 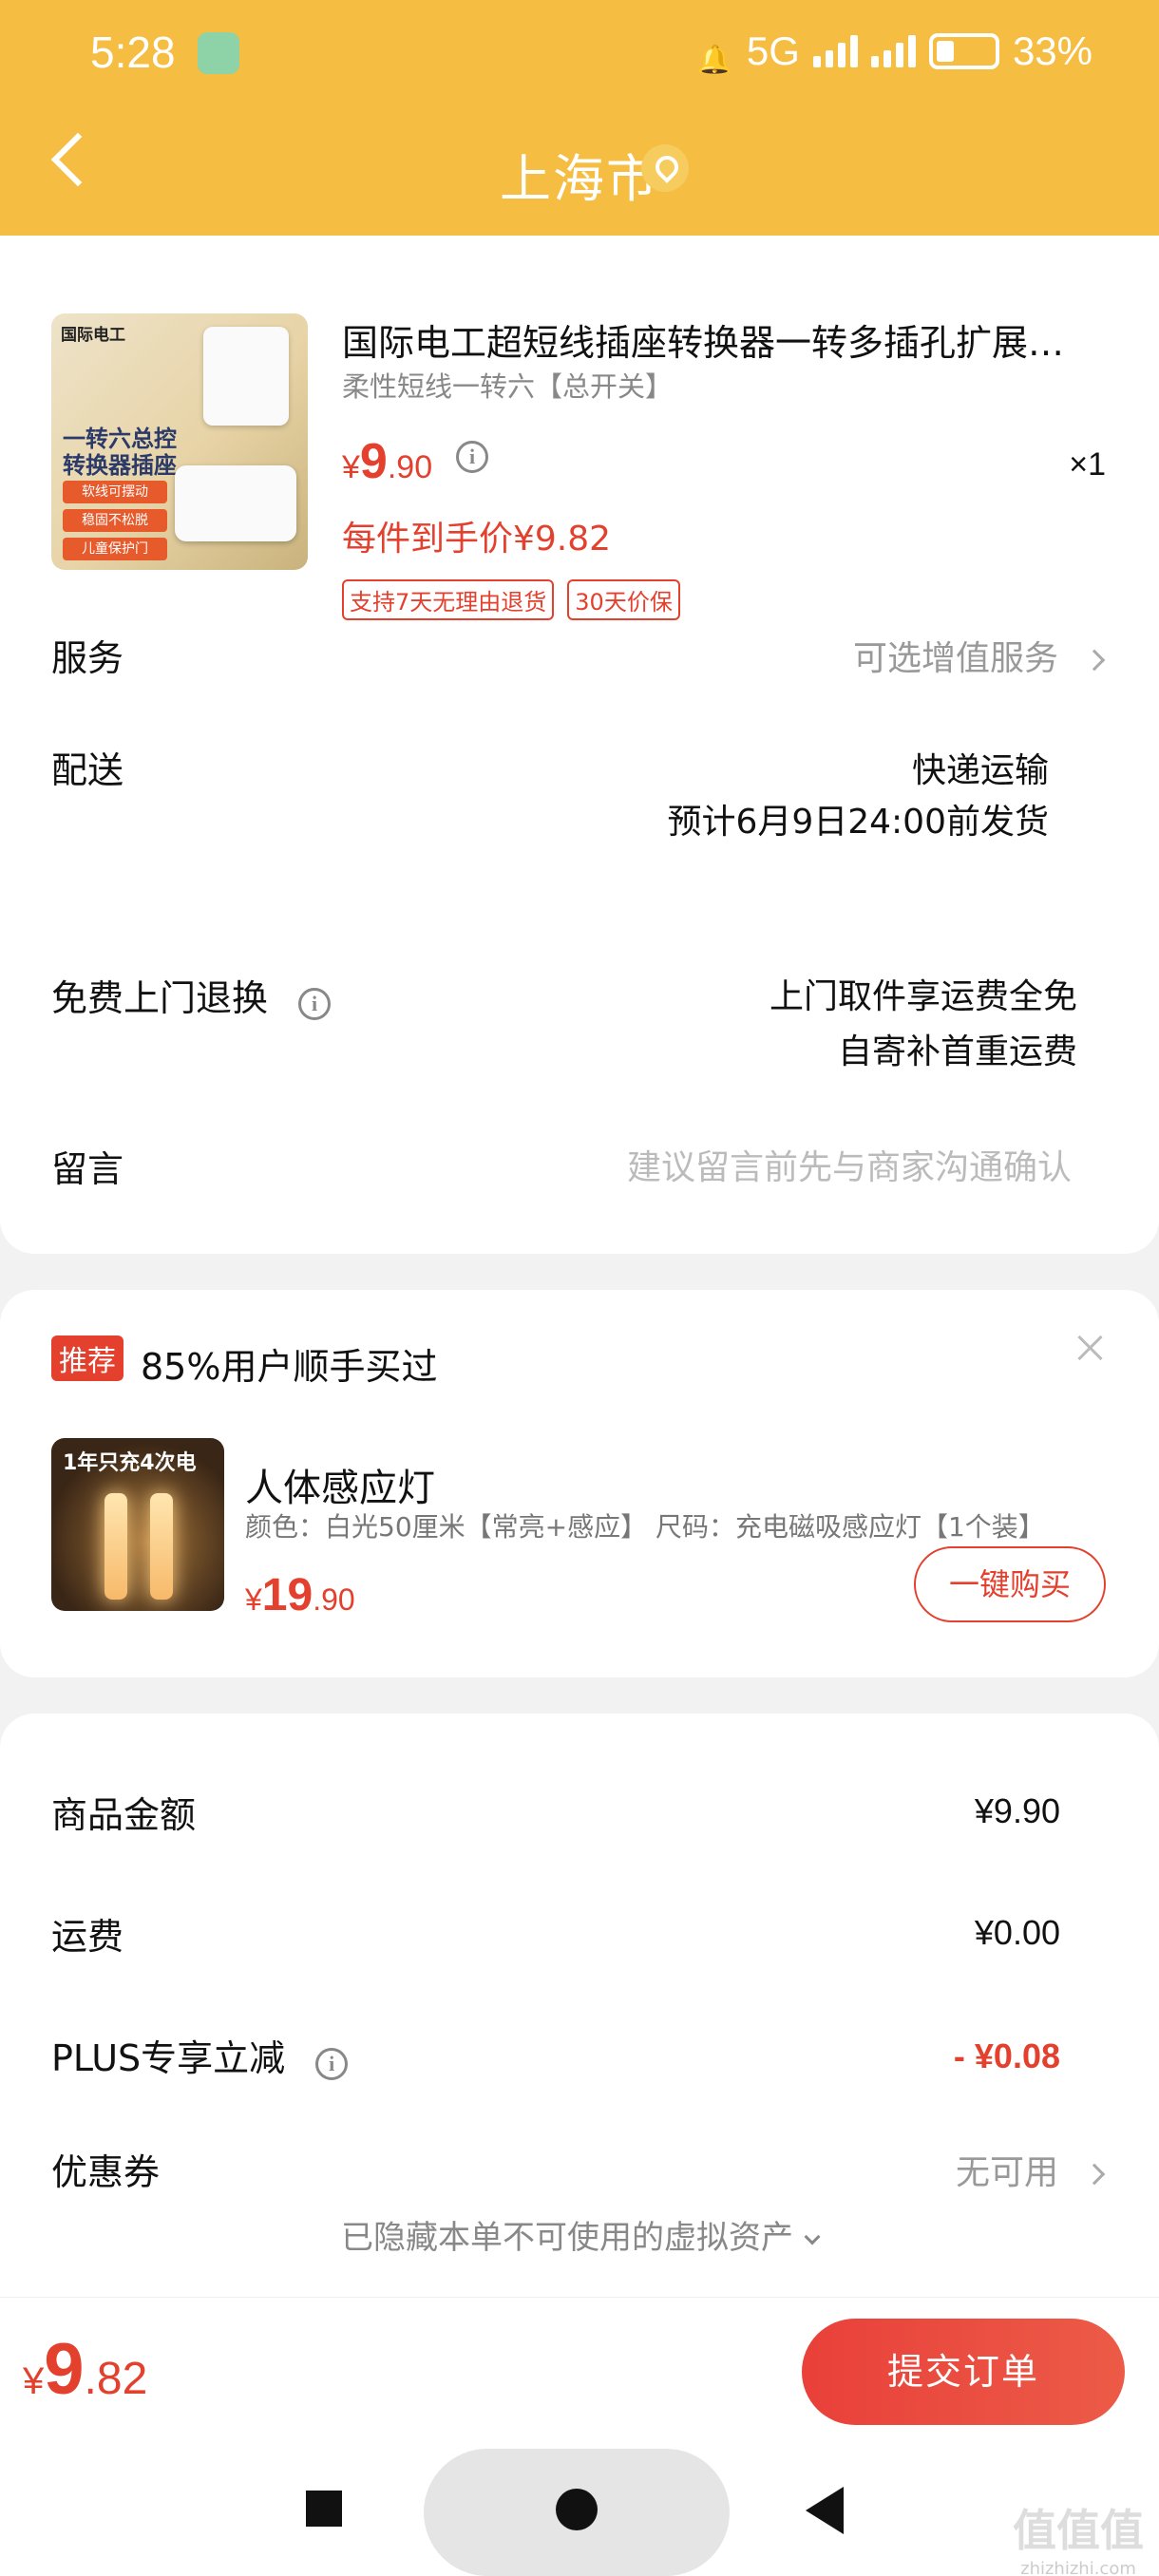 I want to click on chevron-down-icon, so click(x=812, y=2236).